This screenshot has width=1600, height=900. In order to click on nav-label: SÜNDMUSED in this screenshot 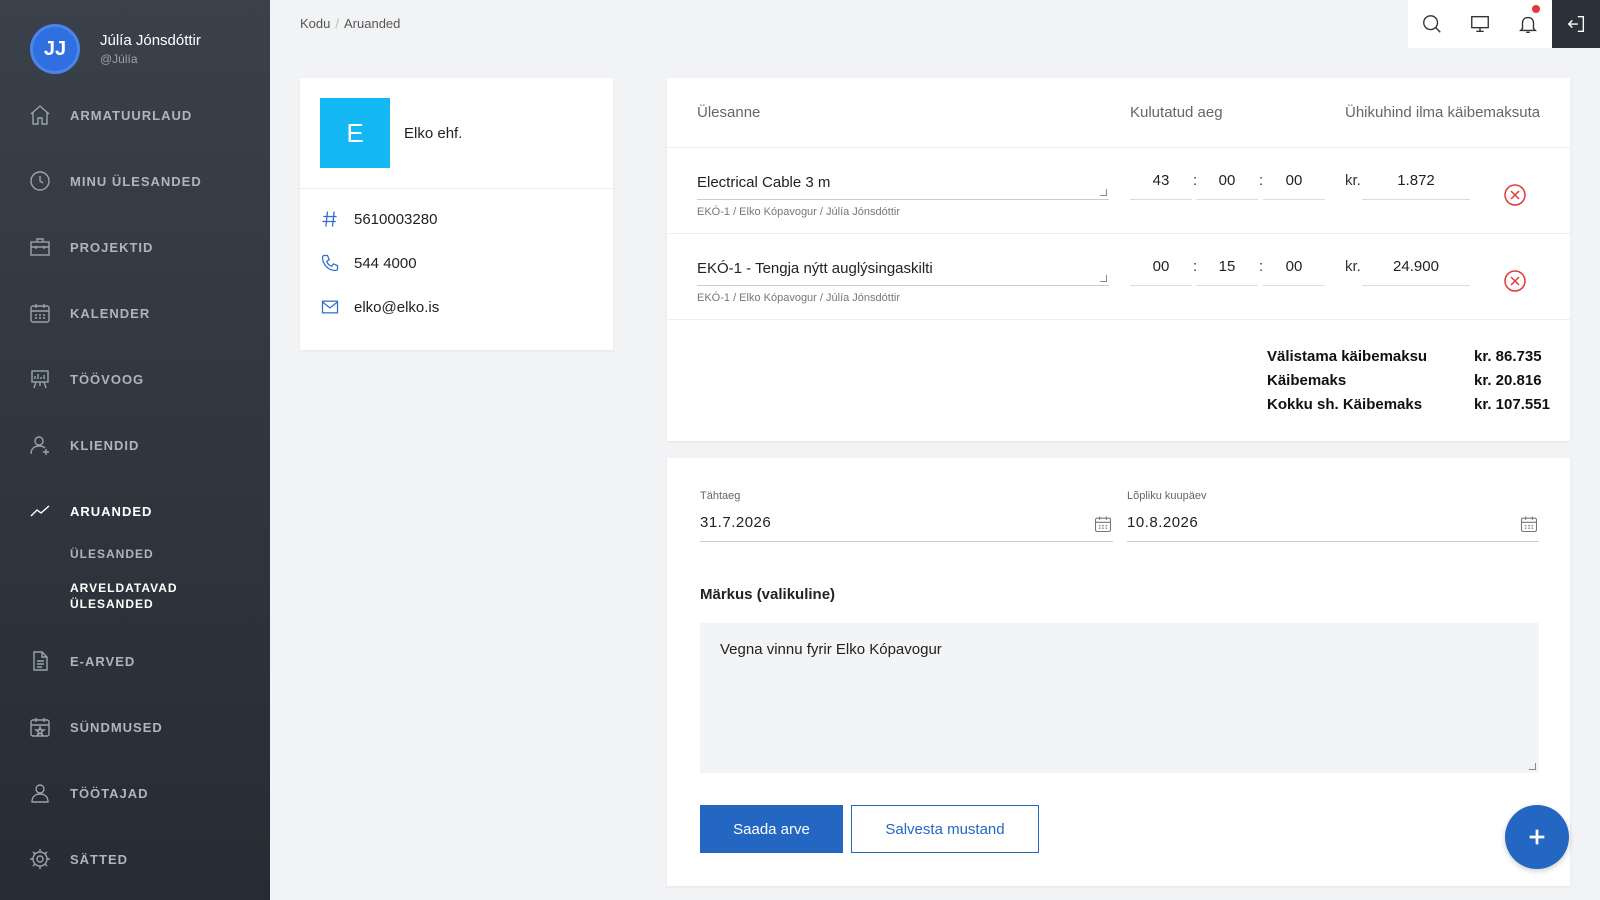, I will do `click(116, 727)`.